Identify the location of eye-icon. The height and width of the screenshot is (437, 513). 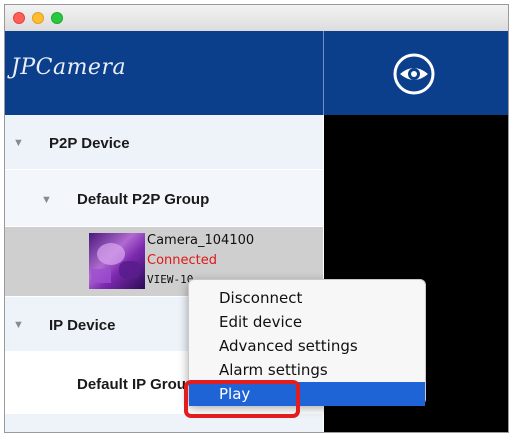
(414, 74).